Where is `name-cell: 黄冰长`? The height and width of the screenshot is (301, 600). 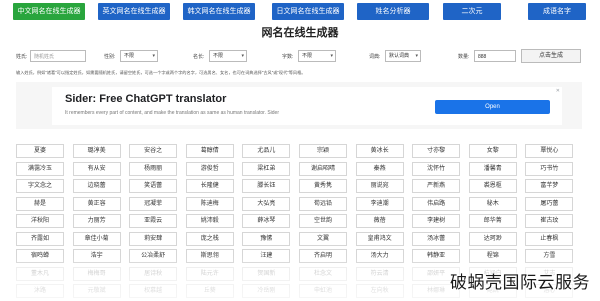
name-cell: 黄冰长 is located at coordinates (379, 151).